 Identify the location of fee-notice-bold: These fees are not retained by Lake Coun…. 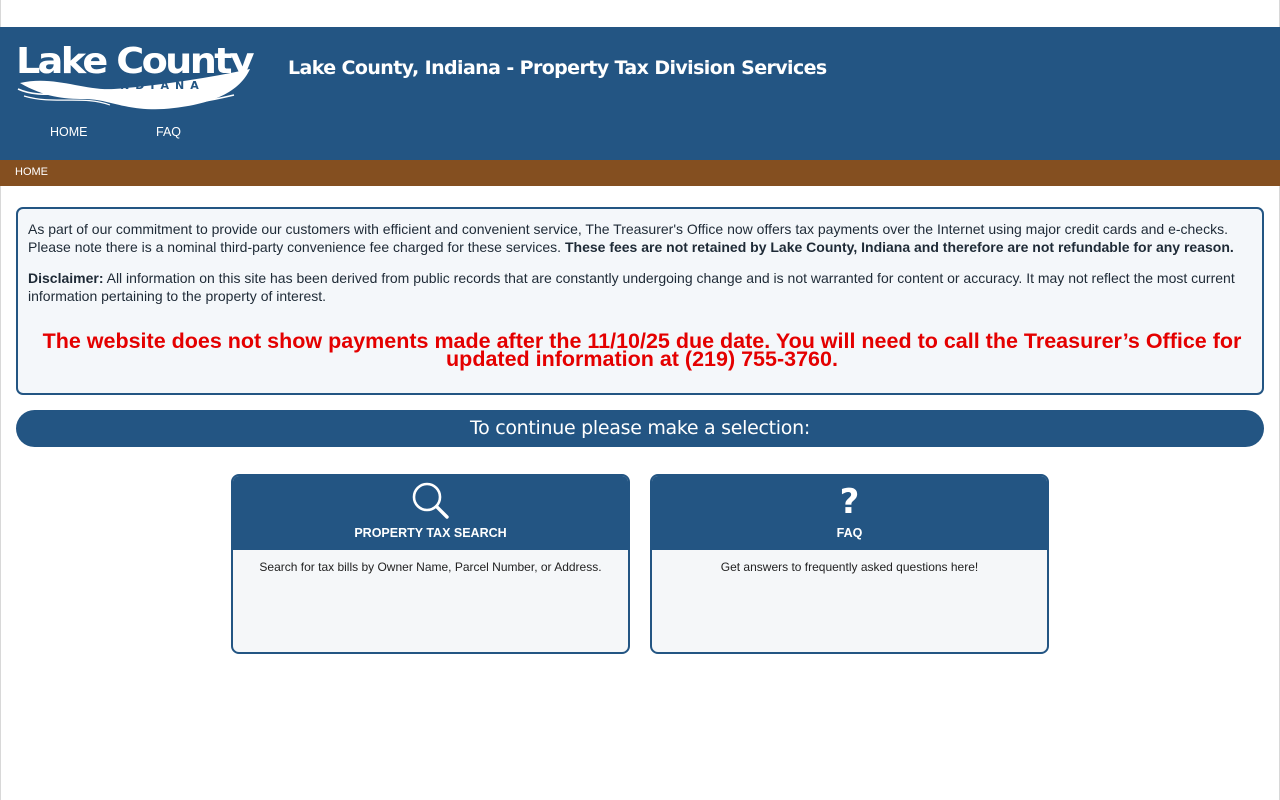
(899, 247).